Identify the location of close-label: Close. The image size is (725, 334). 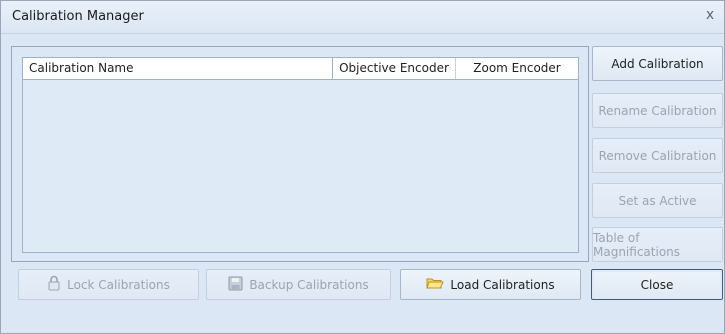
(657, 284).